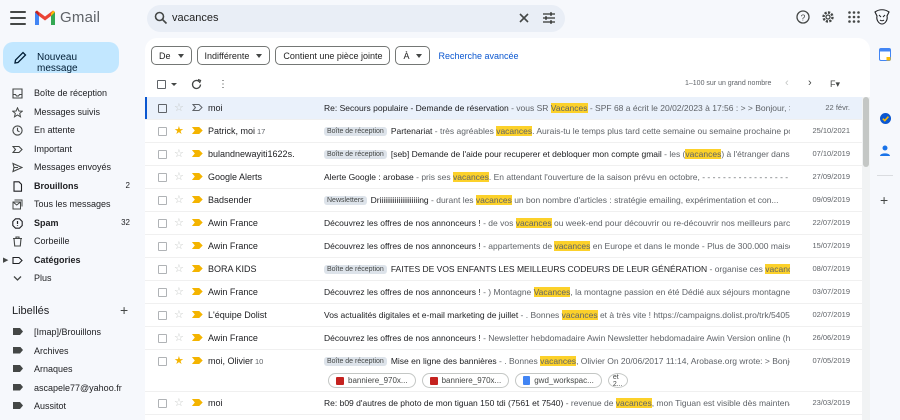 The image size is (900, 420). I want to click on get-addons-icon: +, so click(884, 200).